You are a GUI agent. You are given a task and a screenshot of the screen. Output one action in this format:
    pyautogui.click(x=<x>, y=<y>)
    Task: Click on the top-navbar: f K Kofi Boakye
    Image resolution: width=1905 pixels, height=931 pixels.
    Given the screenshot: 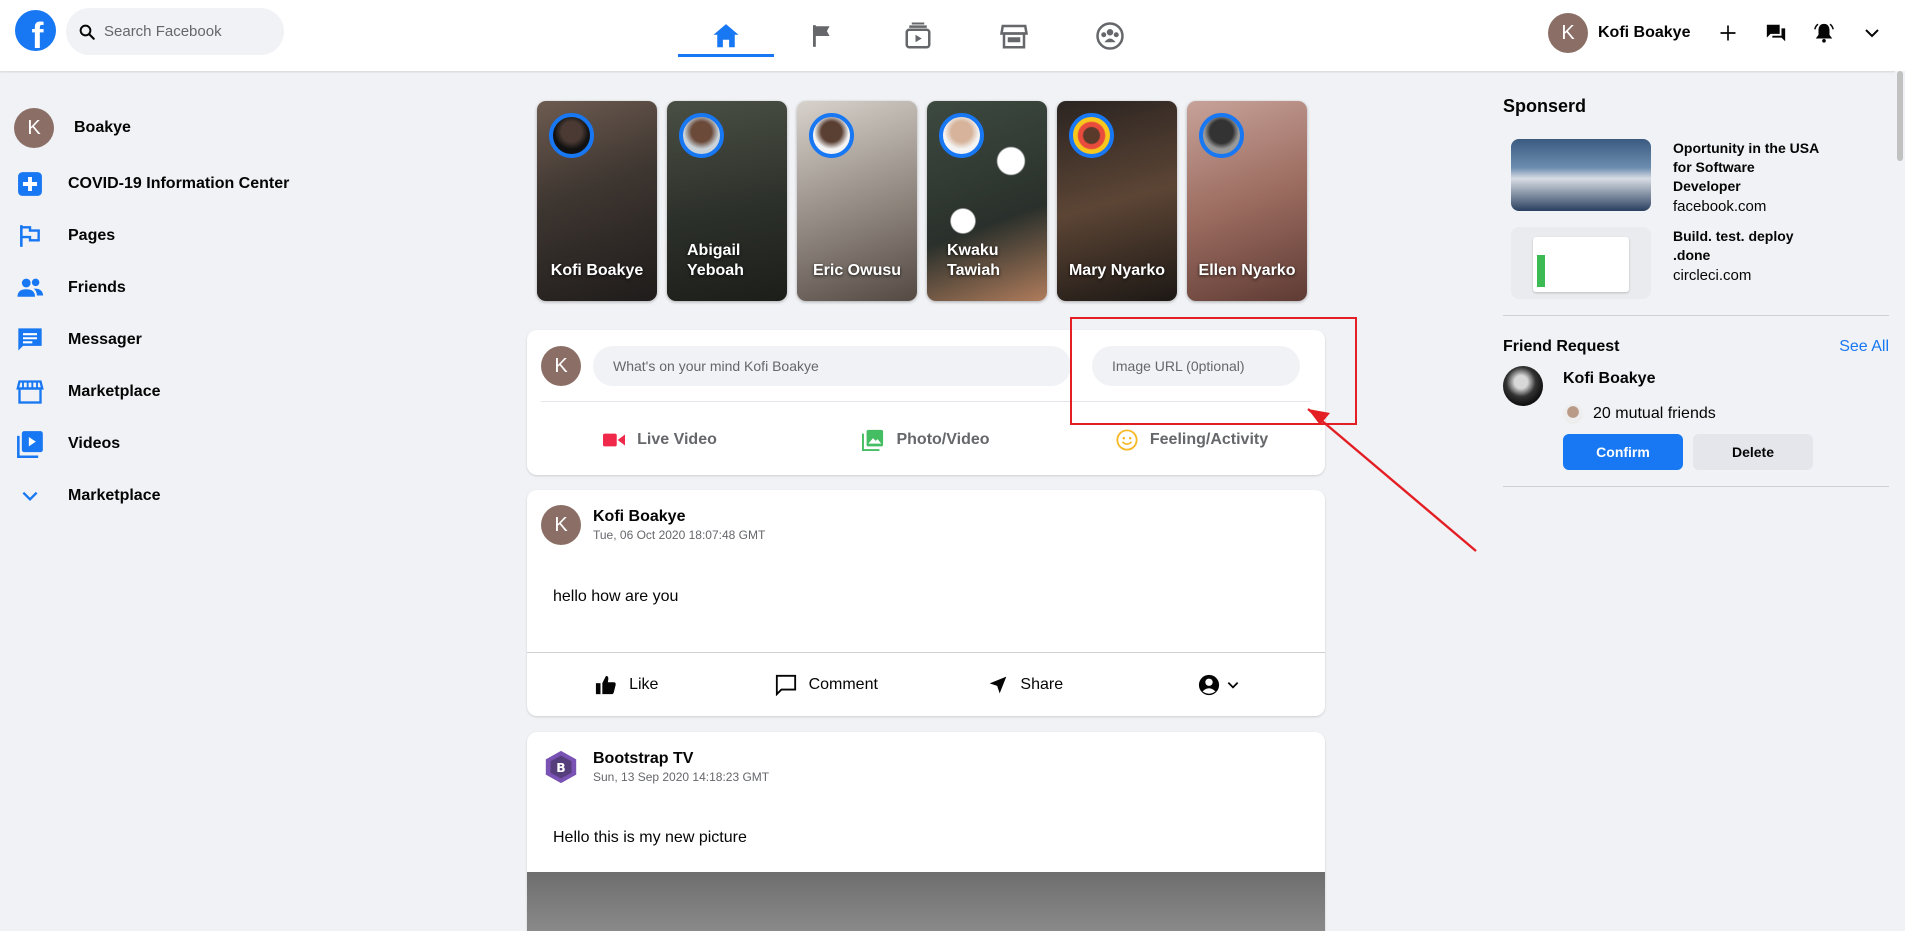 What is the action you would take?
    pyautogui.click(x=952, y=35)
    